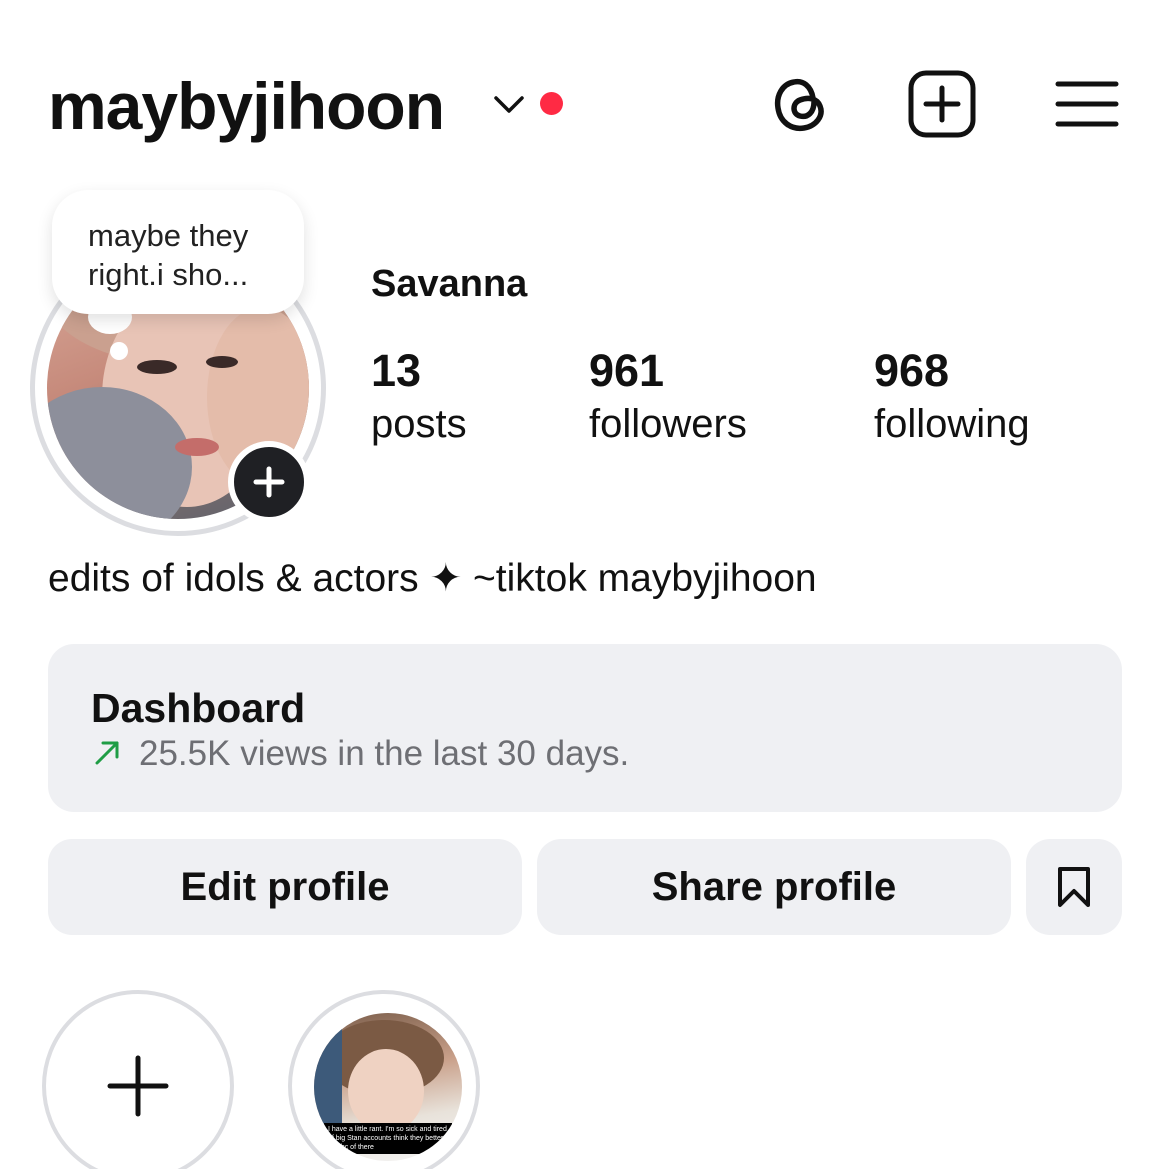  What do you see at coordinates (668, 424) in the screenshot?
I see `followers-label: followers` at bounding box center [668, 424].